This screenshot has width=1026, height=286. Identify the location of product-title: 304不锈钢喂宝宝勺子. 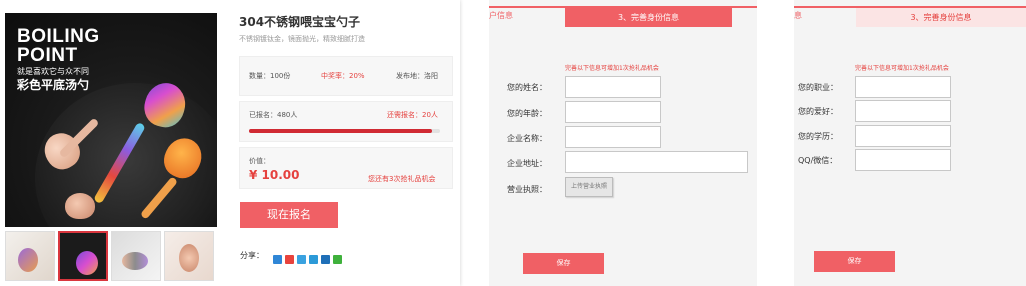
(300, 22).